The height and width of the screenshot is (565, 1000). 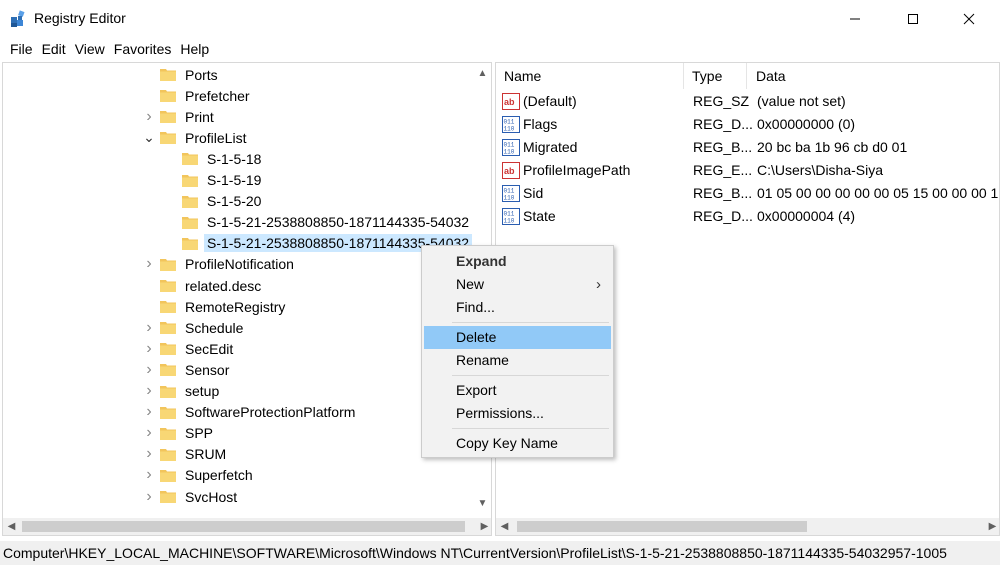 I want to click on svg-text: 011, so click(x=509, y=145).